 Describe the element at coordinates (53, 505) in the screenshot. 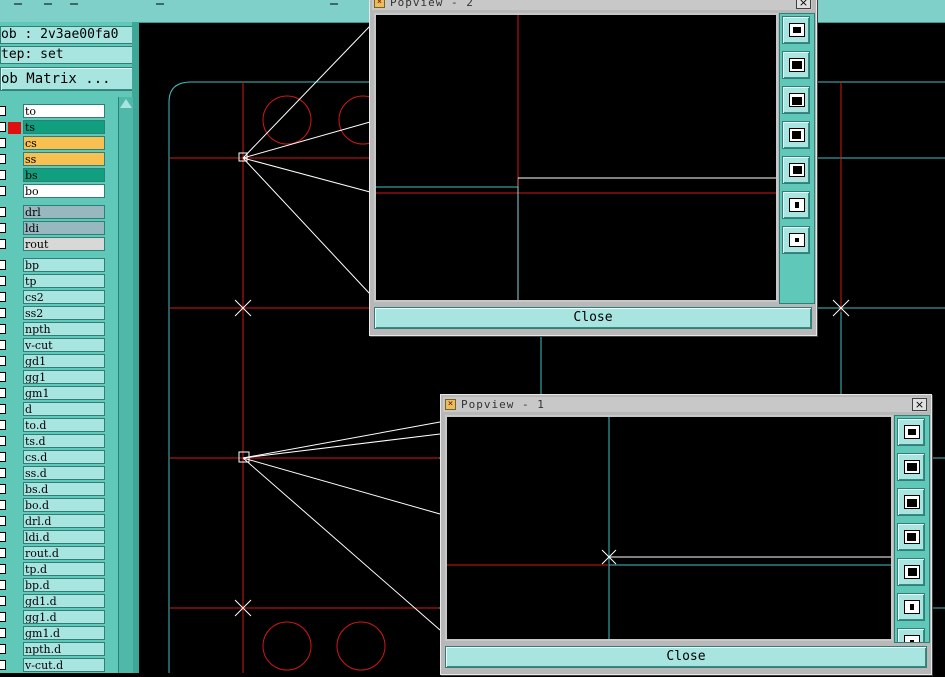

I see `layer-row-bo.d: bo.d` at that location.